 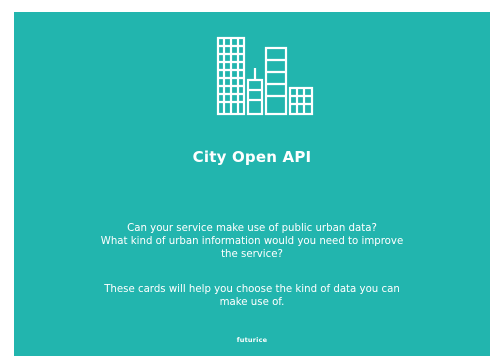 I want to click on help-line-2: make use of., so click(x=252, y=302).